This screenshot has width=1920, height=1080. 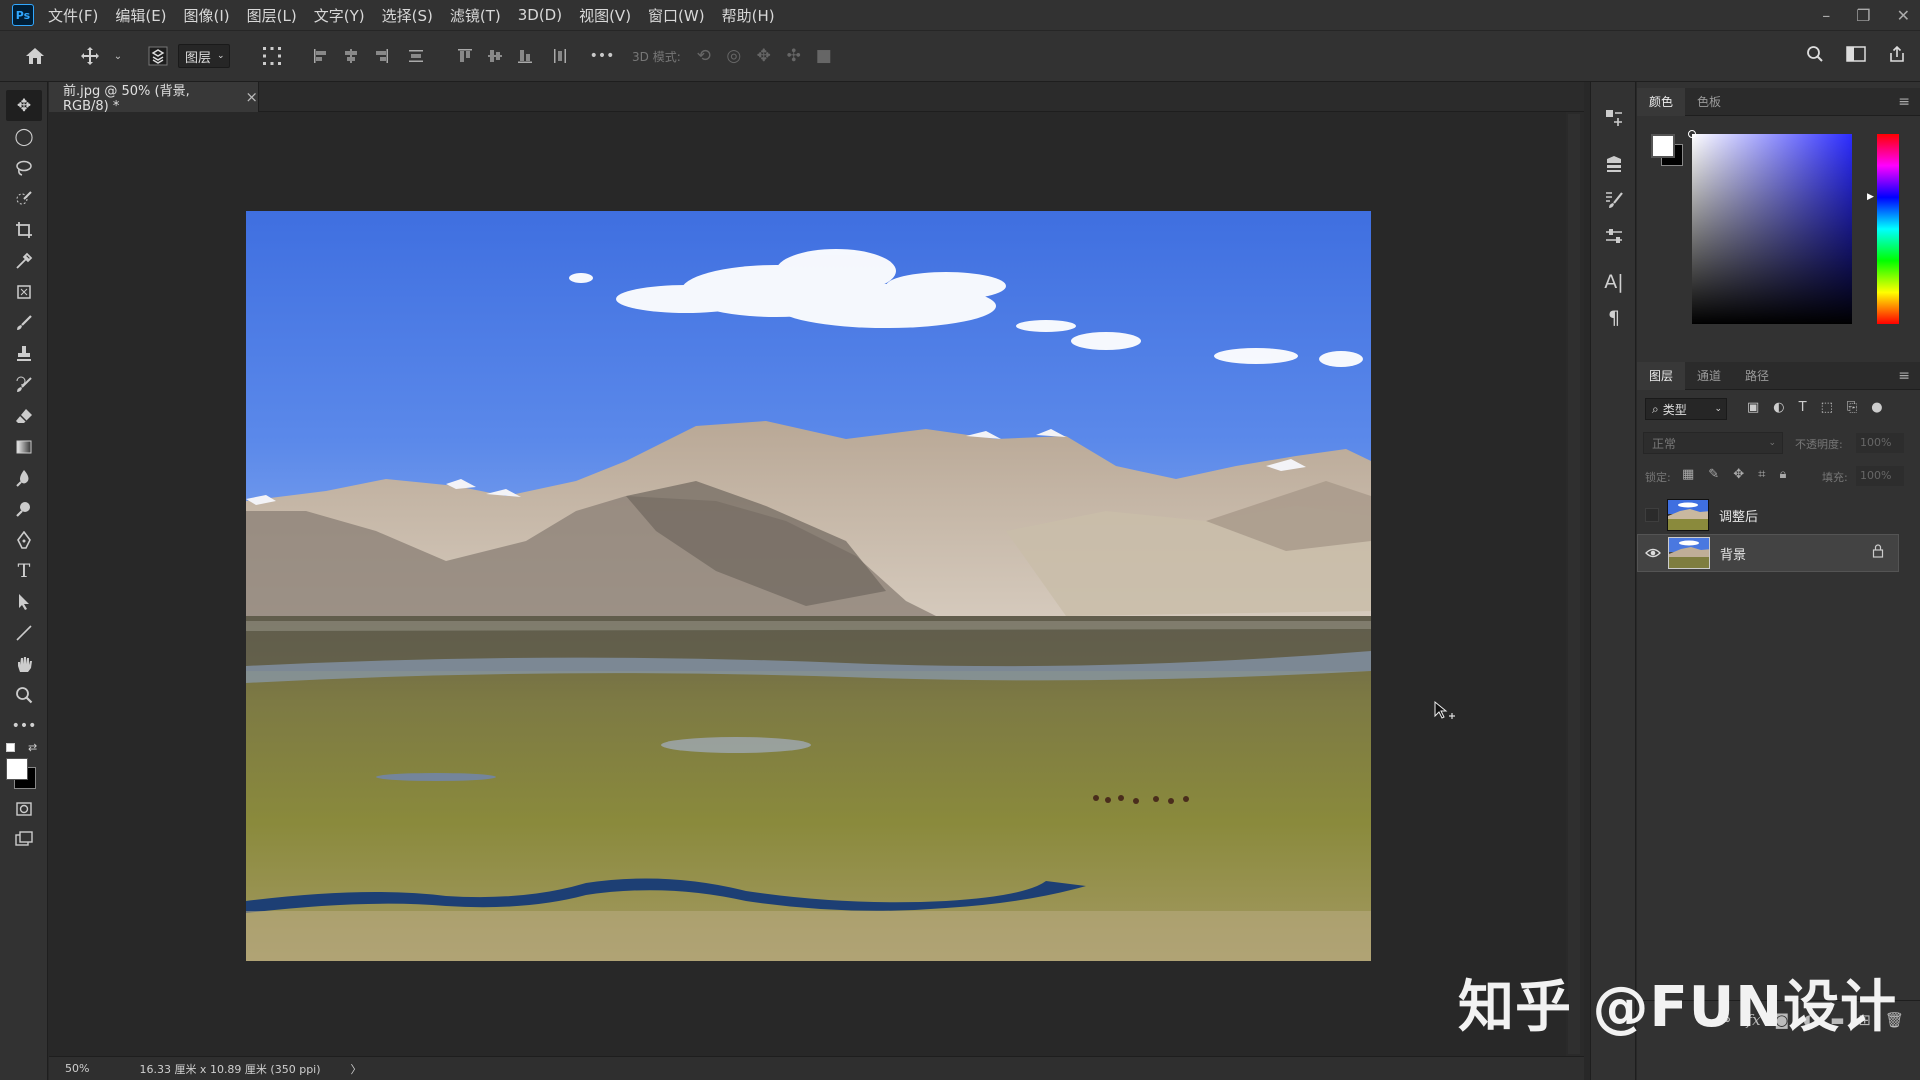 I want to click on 3d-panel-icon, so click(x=1614, y=164).